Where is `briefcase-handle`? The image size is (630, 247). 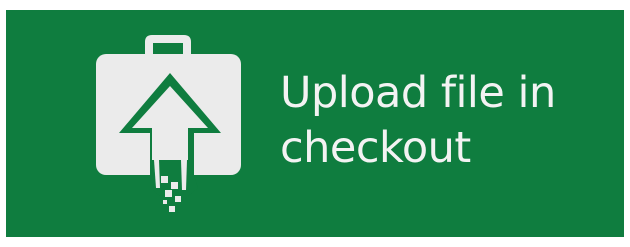
briefcase-handle is located at coordinates (168, 44).